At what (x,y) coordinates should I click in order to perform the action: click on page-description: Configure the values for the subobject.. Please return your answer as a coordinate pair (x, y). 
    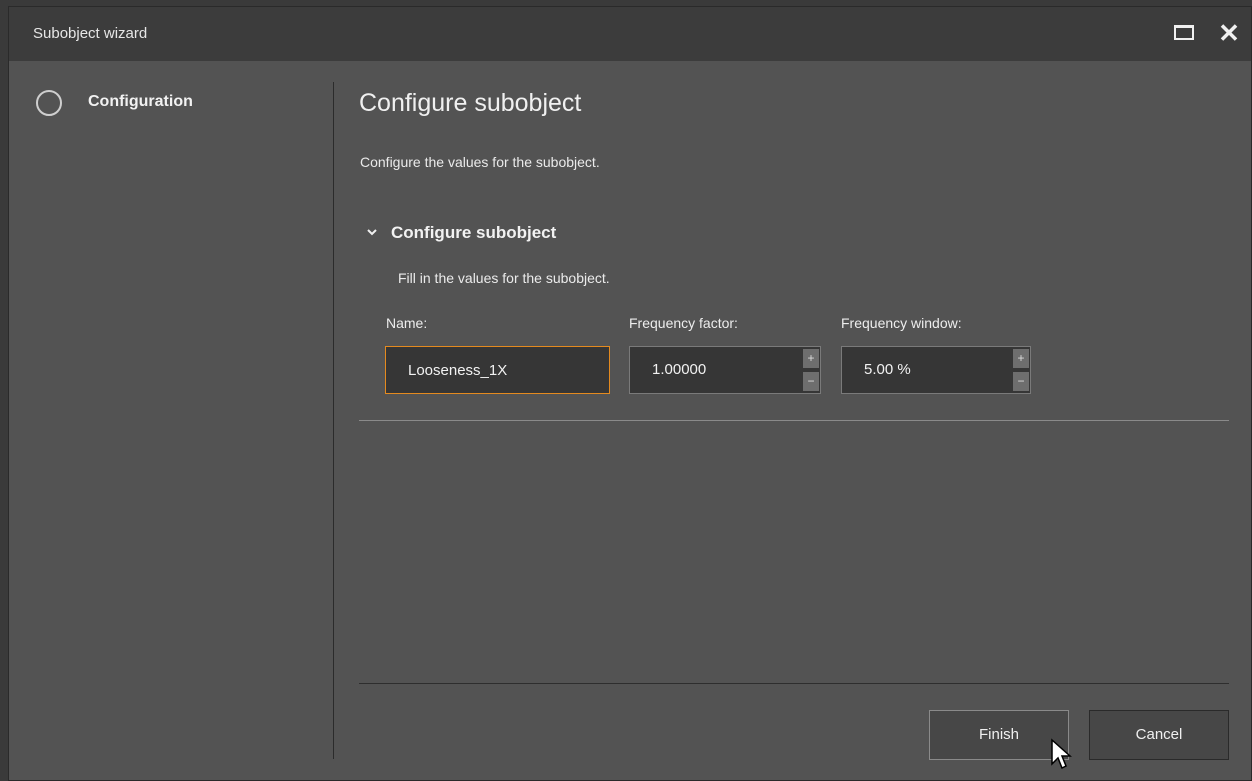
    Looking at the image, I should click on (480, 162).